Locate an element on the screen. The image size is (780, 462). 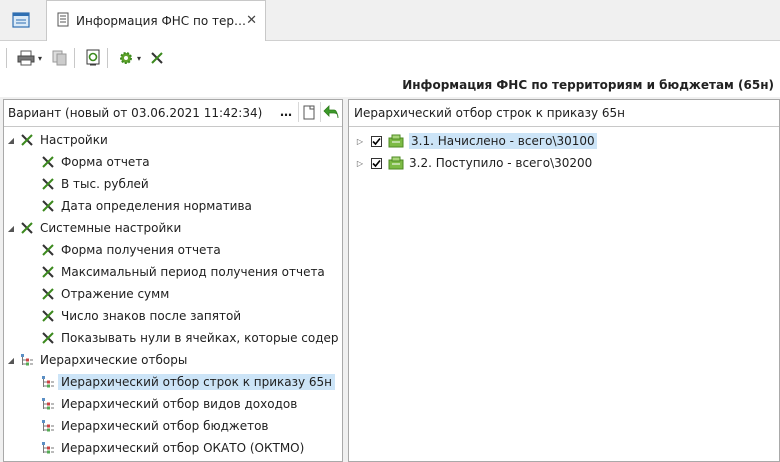
window-icon is located at coordinates (21, 20).